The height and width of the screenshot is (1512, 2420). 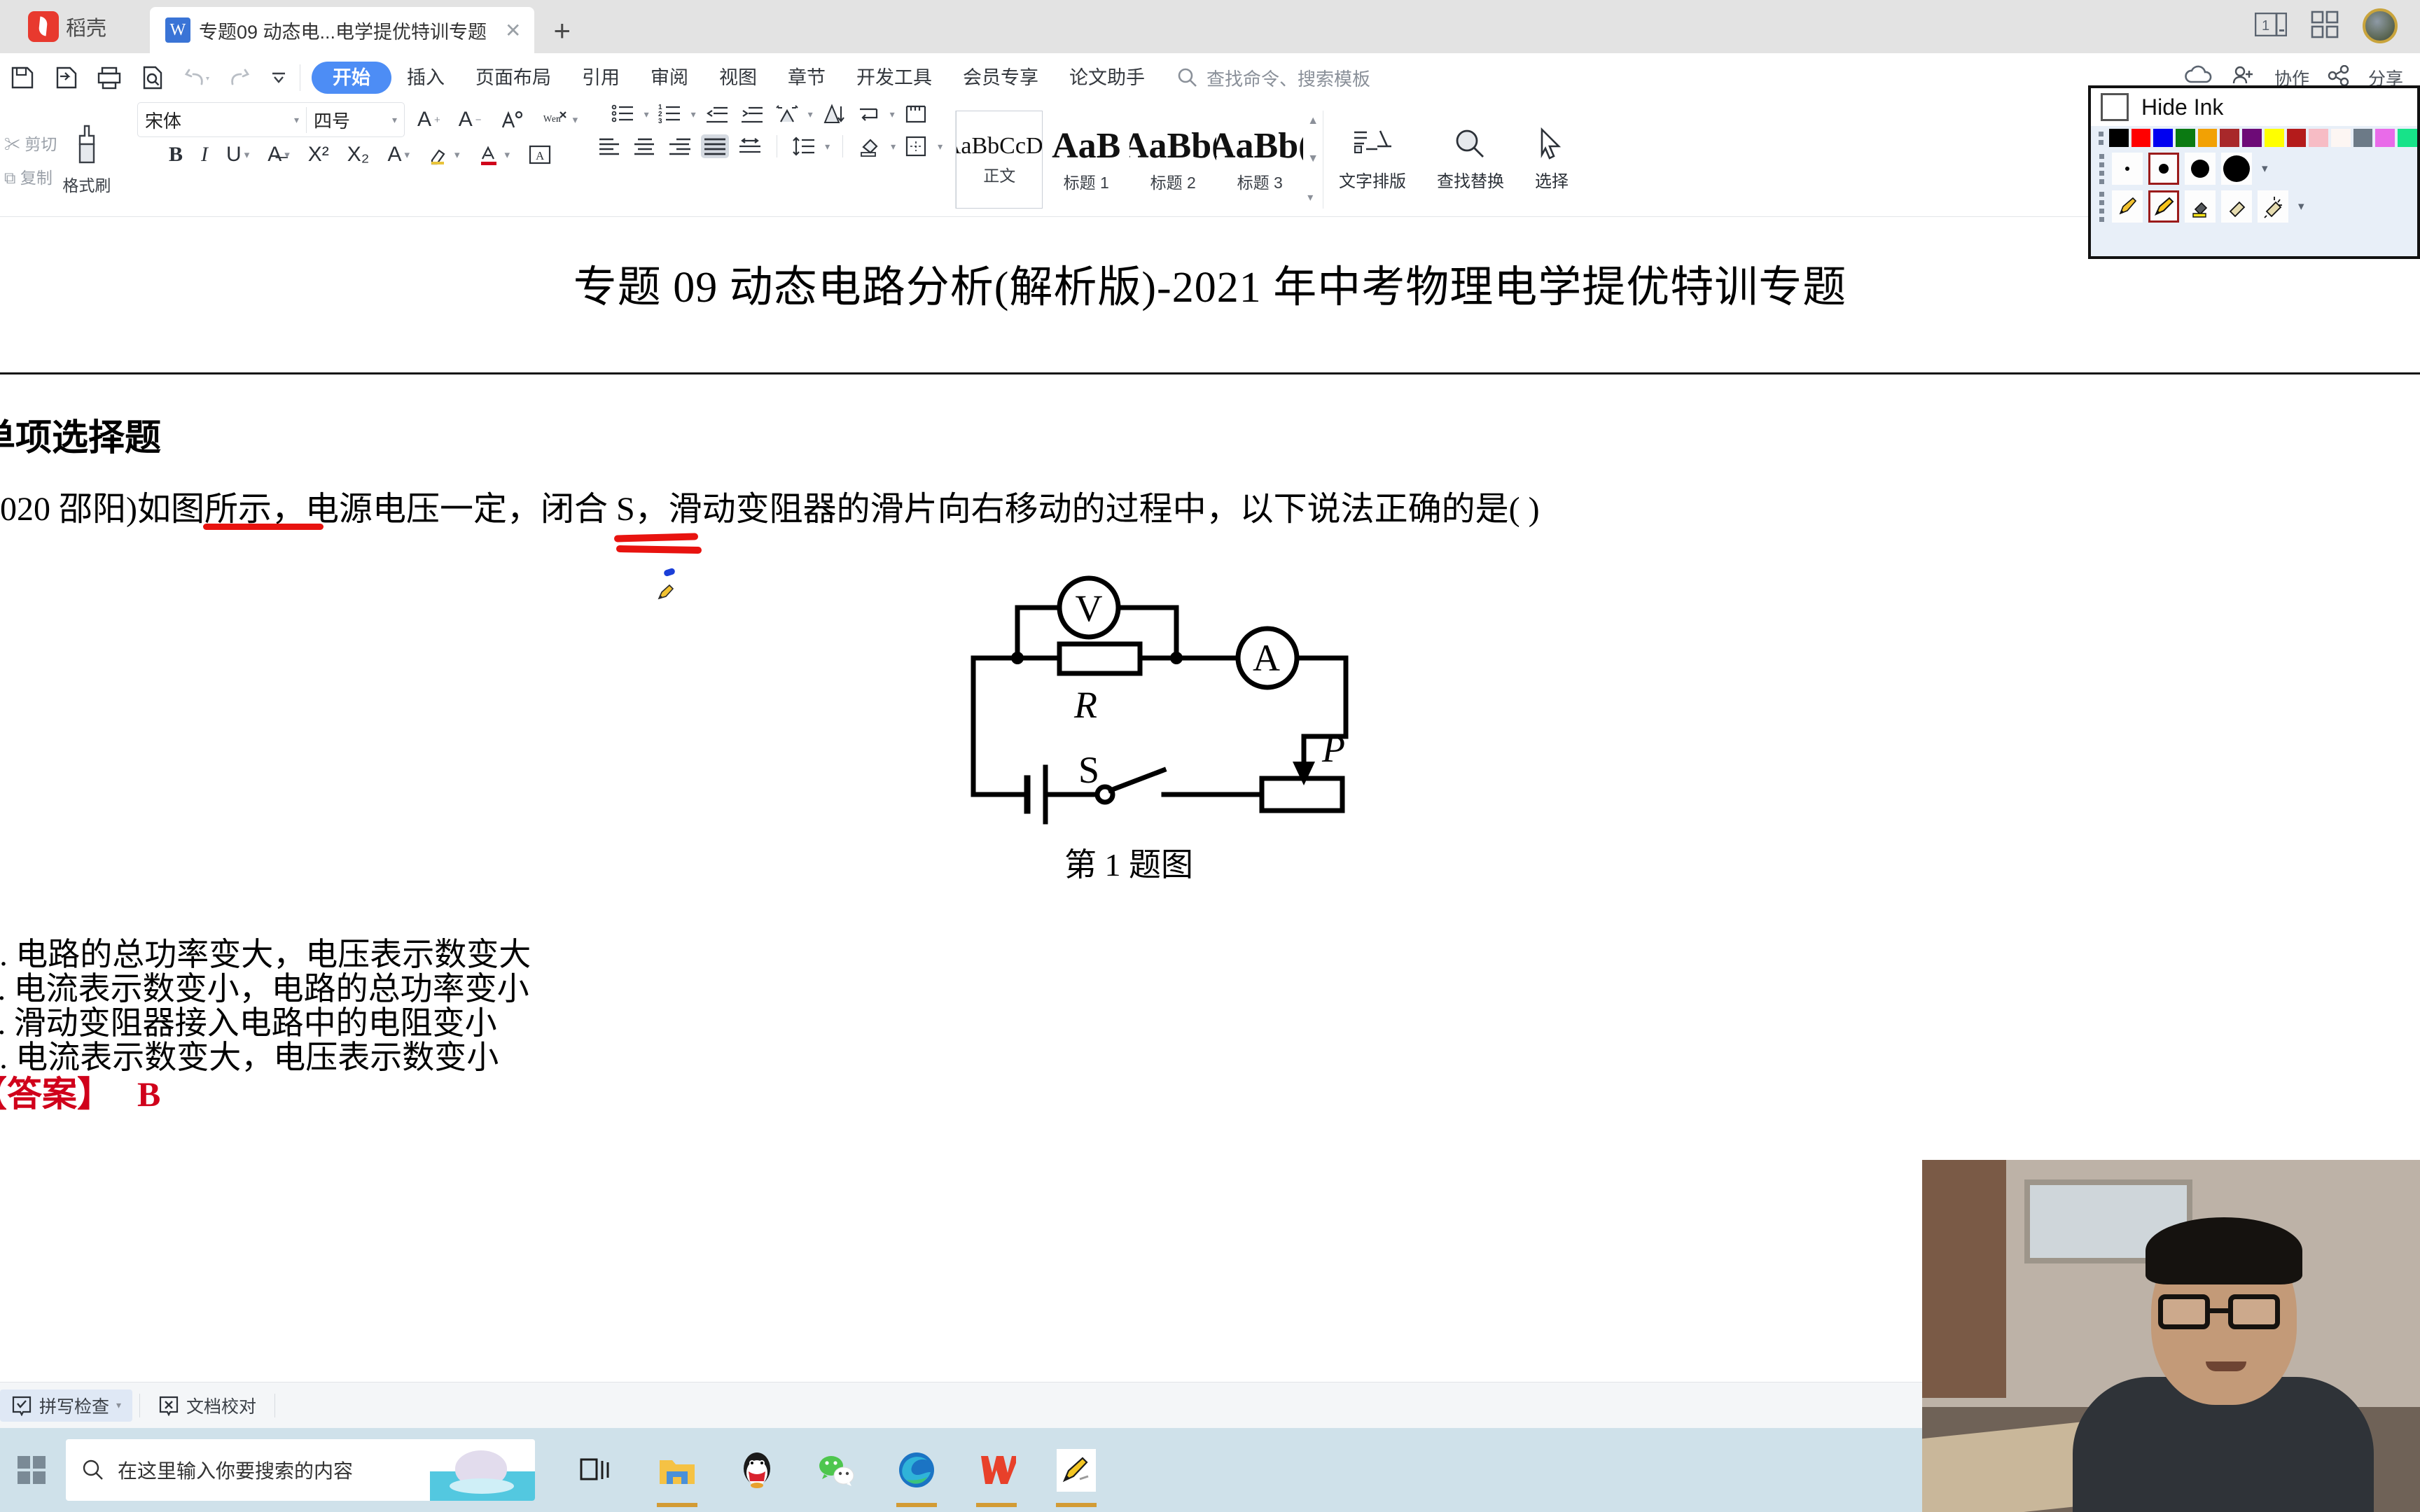 What do you see at coordinates (2200, 206) in the screenshot?
I see `highlighter-icon` at bounding box center [2200, 206].